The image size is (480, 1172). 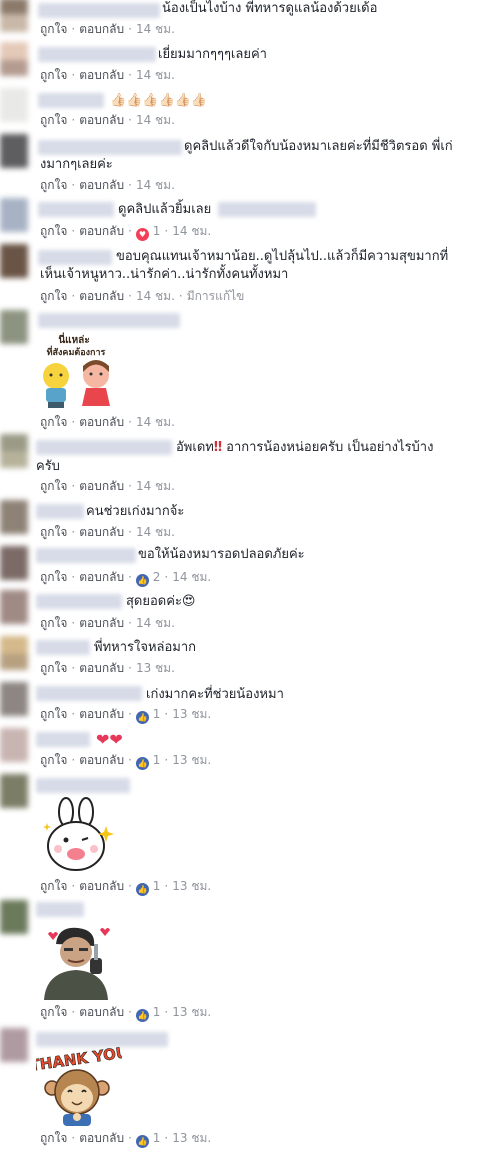 I want to click on reaction-count: 2, so click(x=157, y=577).